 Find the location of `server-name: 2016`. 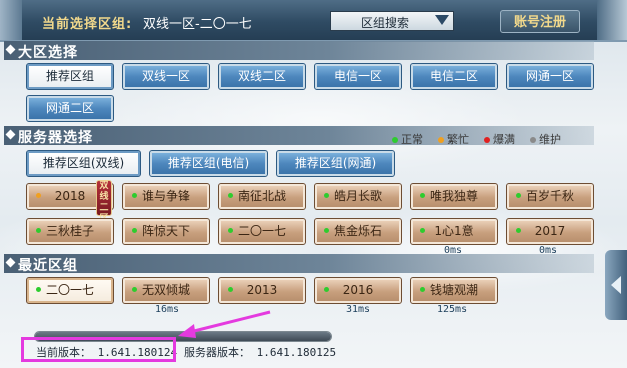

server-name: 2016 is located at coordinates (358, 290).